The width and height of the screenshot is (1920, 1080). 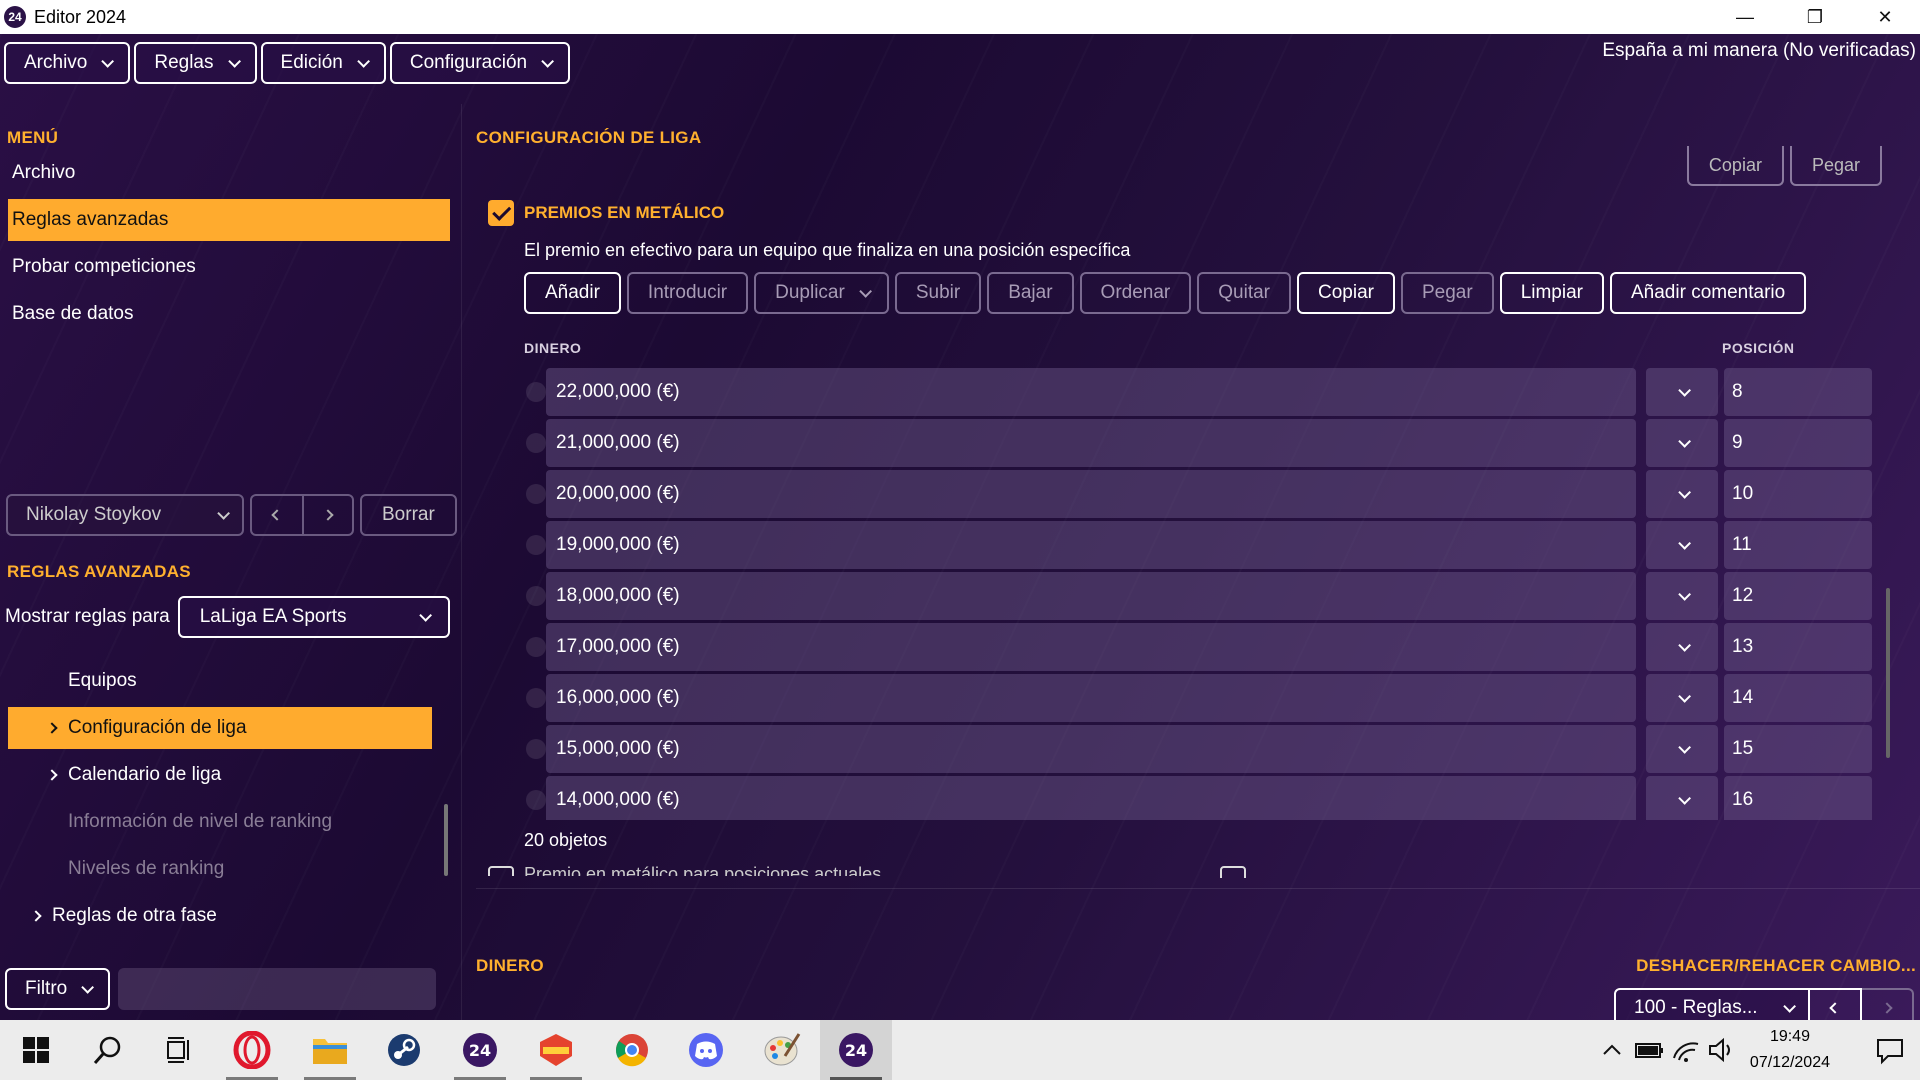 What do you see at coordinates (1836, 1004) in the screenshot?
I see `undo-button` at bounding box center [1836, 1004].